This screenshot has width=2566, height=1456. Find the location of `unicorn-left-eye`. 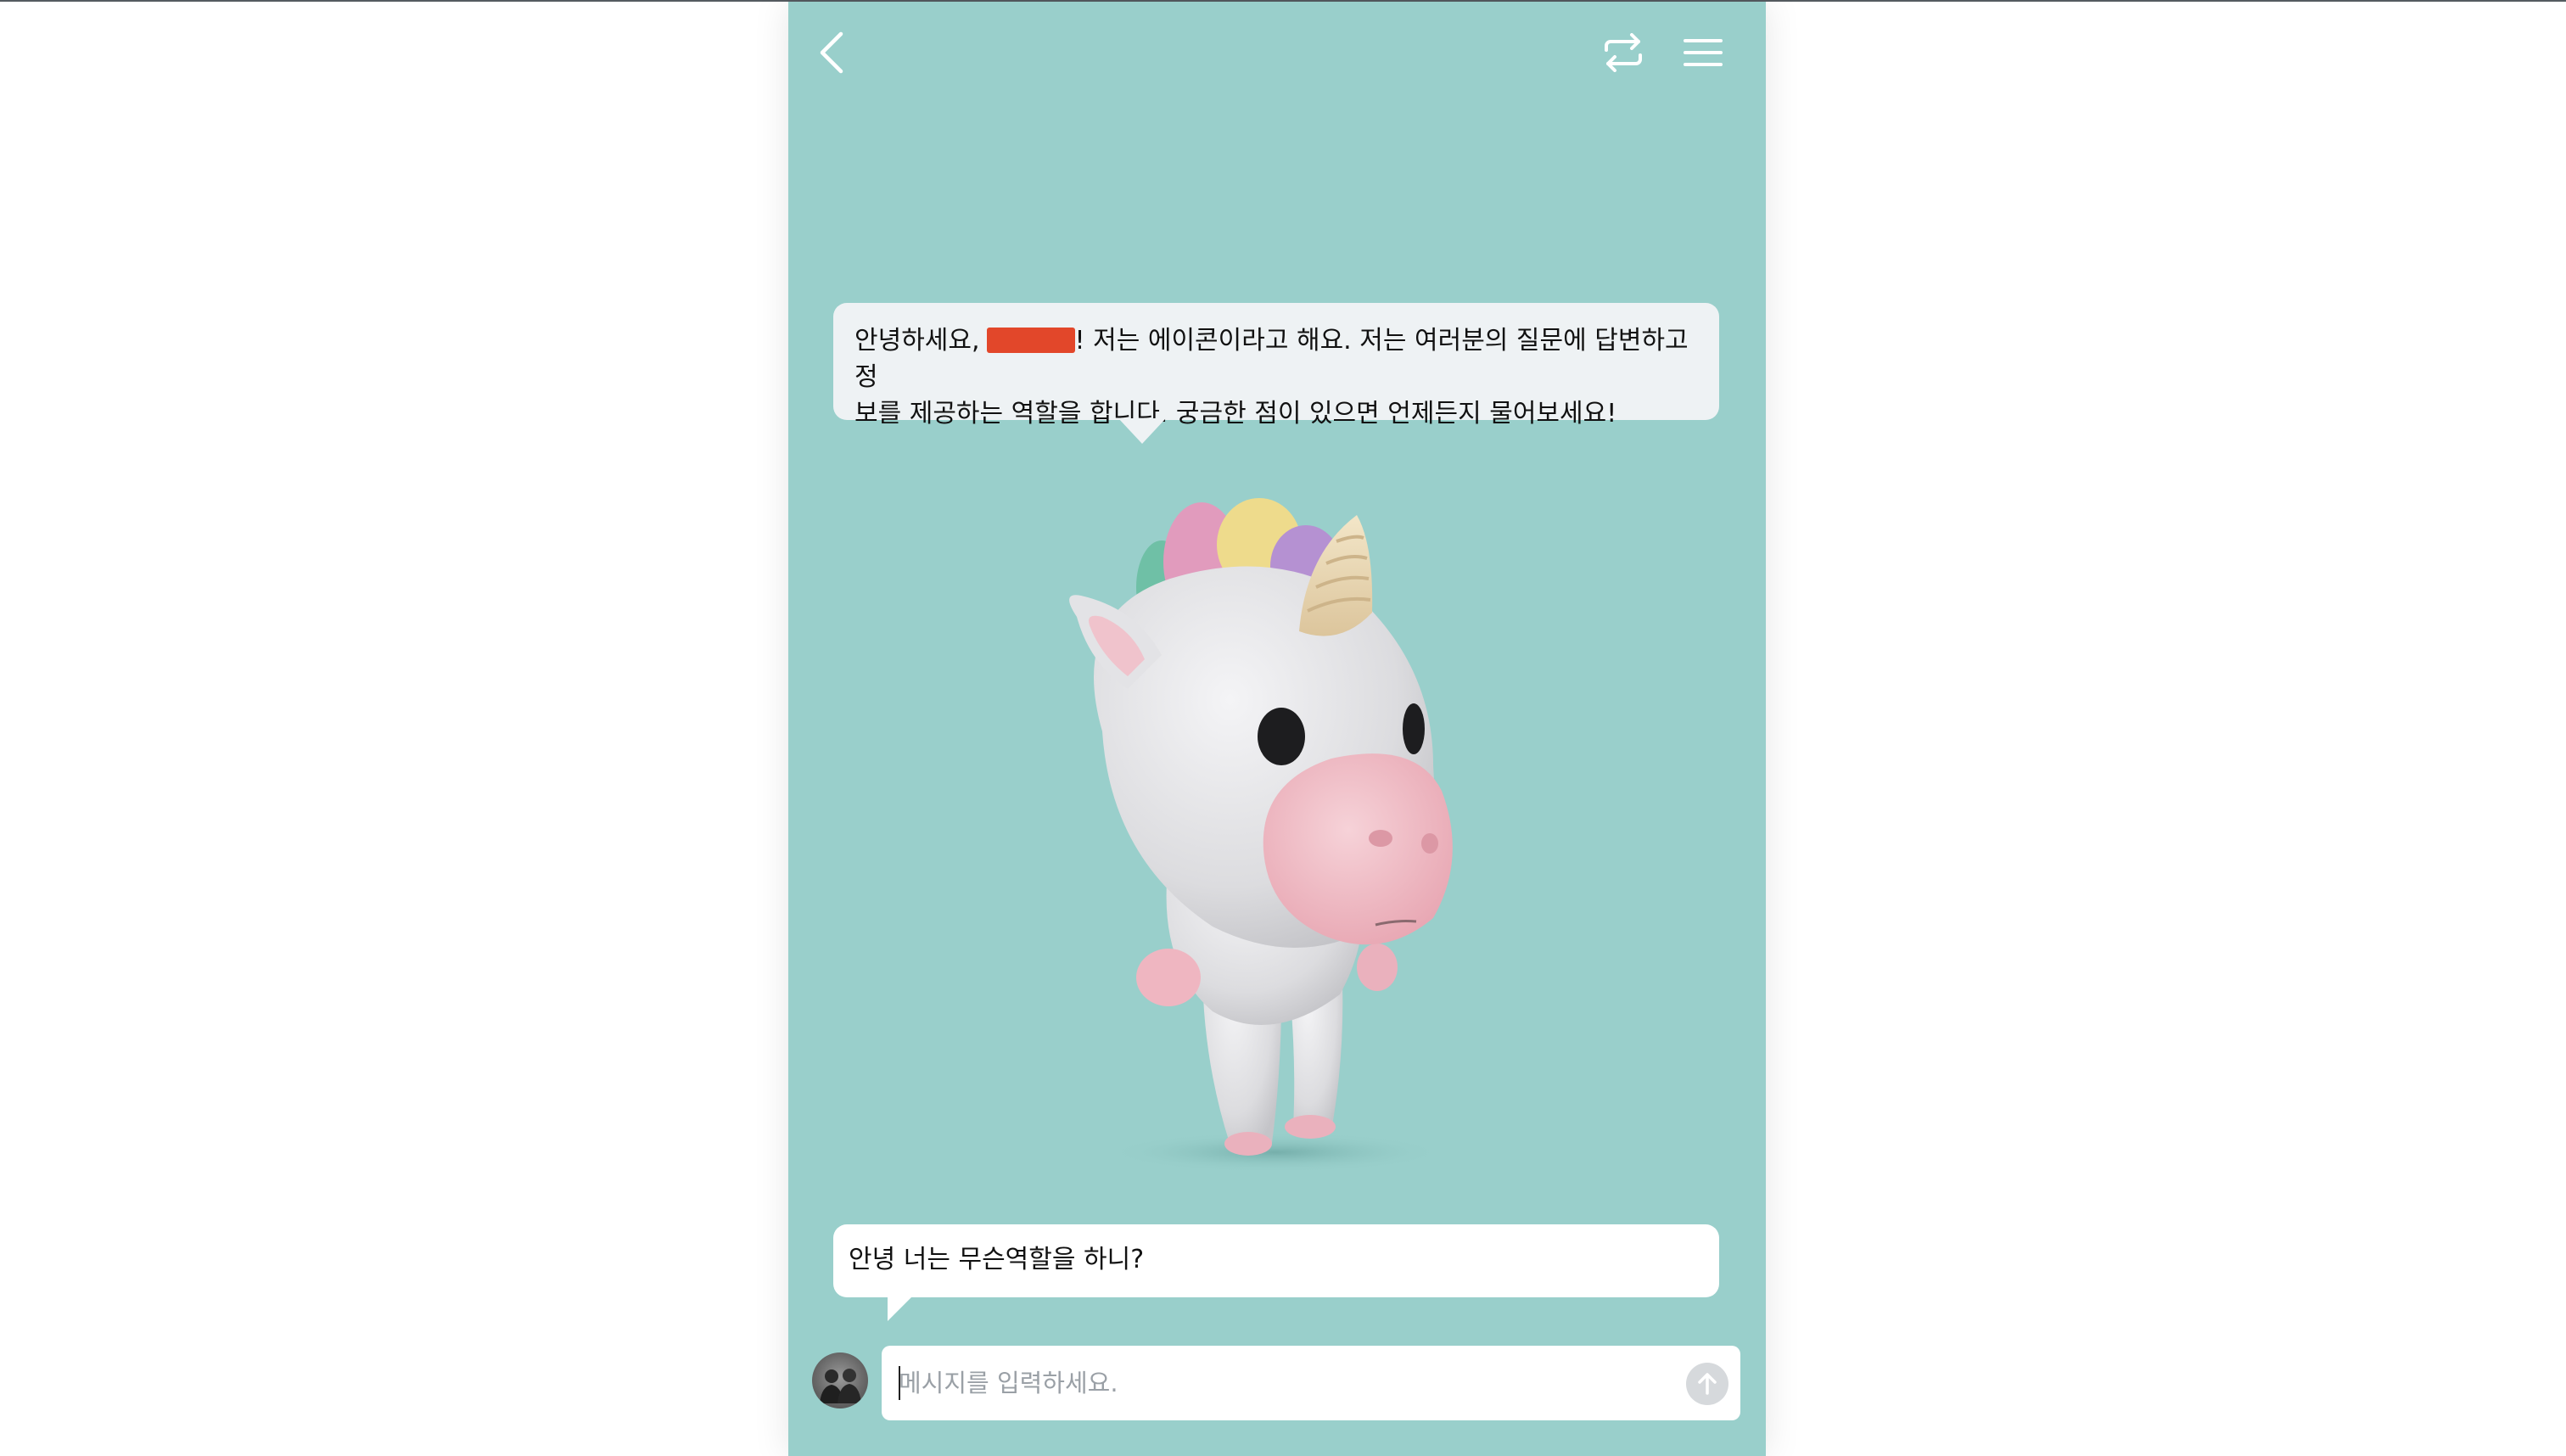

unicorn-left-eye is located at coordinates (1281, 736).